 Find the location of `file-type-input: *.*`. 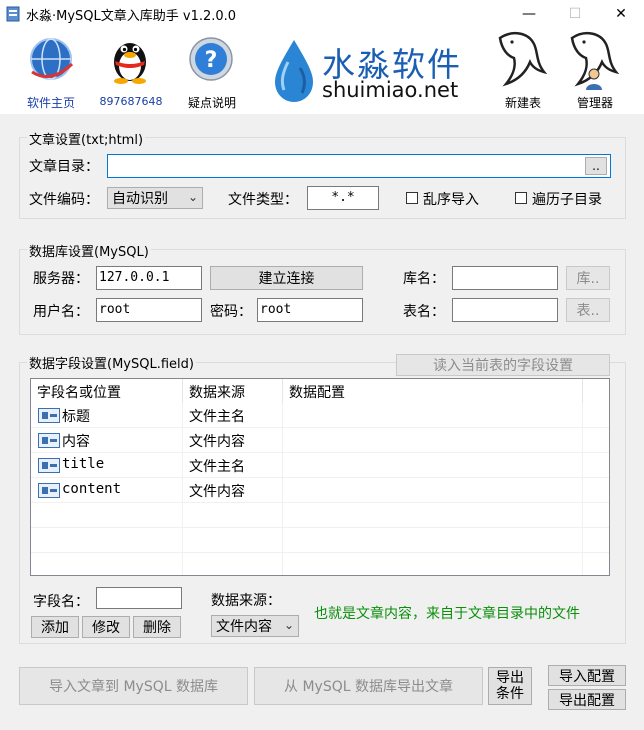

file-type-input: *.* is located at coordinates (343, 198).